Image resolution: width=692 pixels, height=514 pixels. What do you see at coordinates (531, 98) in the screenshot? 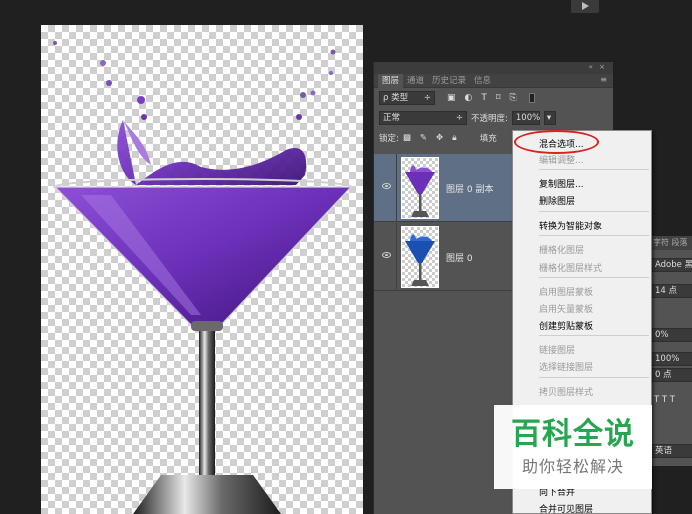
I see `filter-toggle` at bounding box center [531, 98].